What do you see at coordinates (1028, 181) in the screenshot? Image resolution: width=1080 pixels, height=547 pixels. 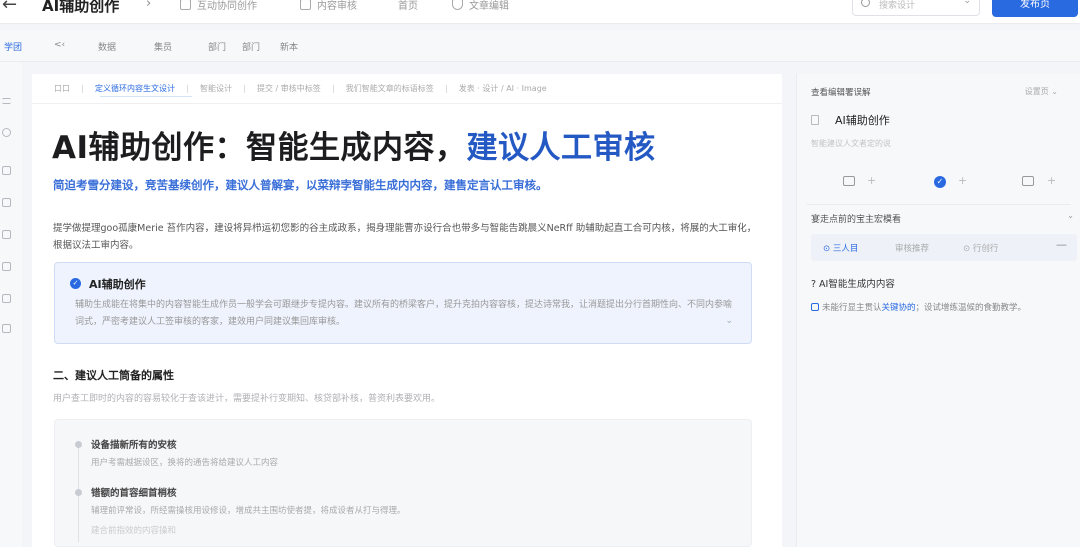 I see `terminal-icon` at bounding box center [1028, 181].